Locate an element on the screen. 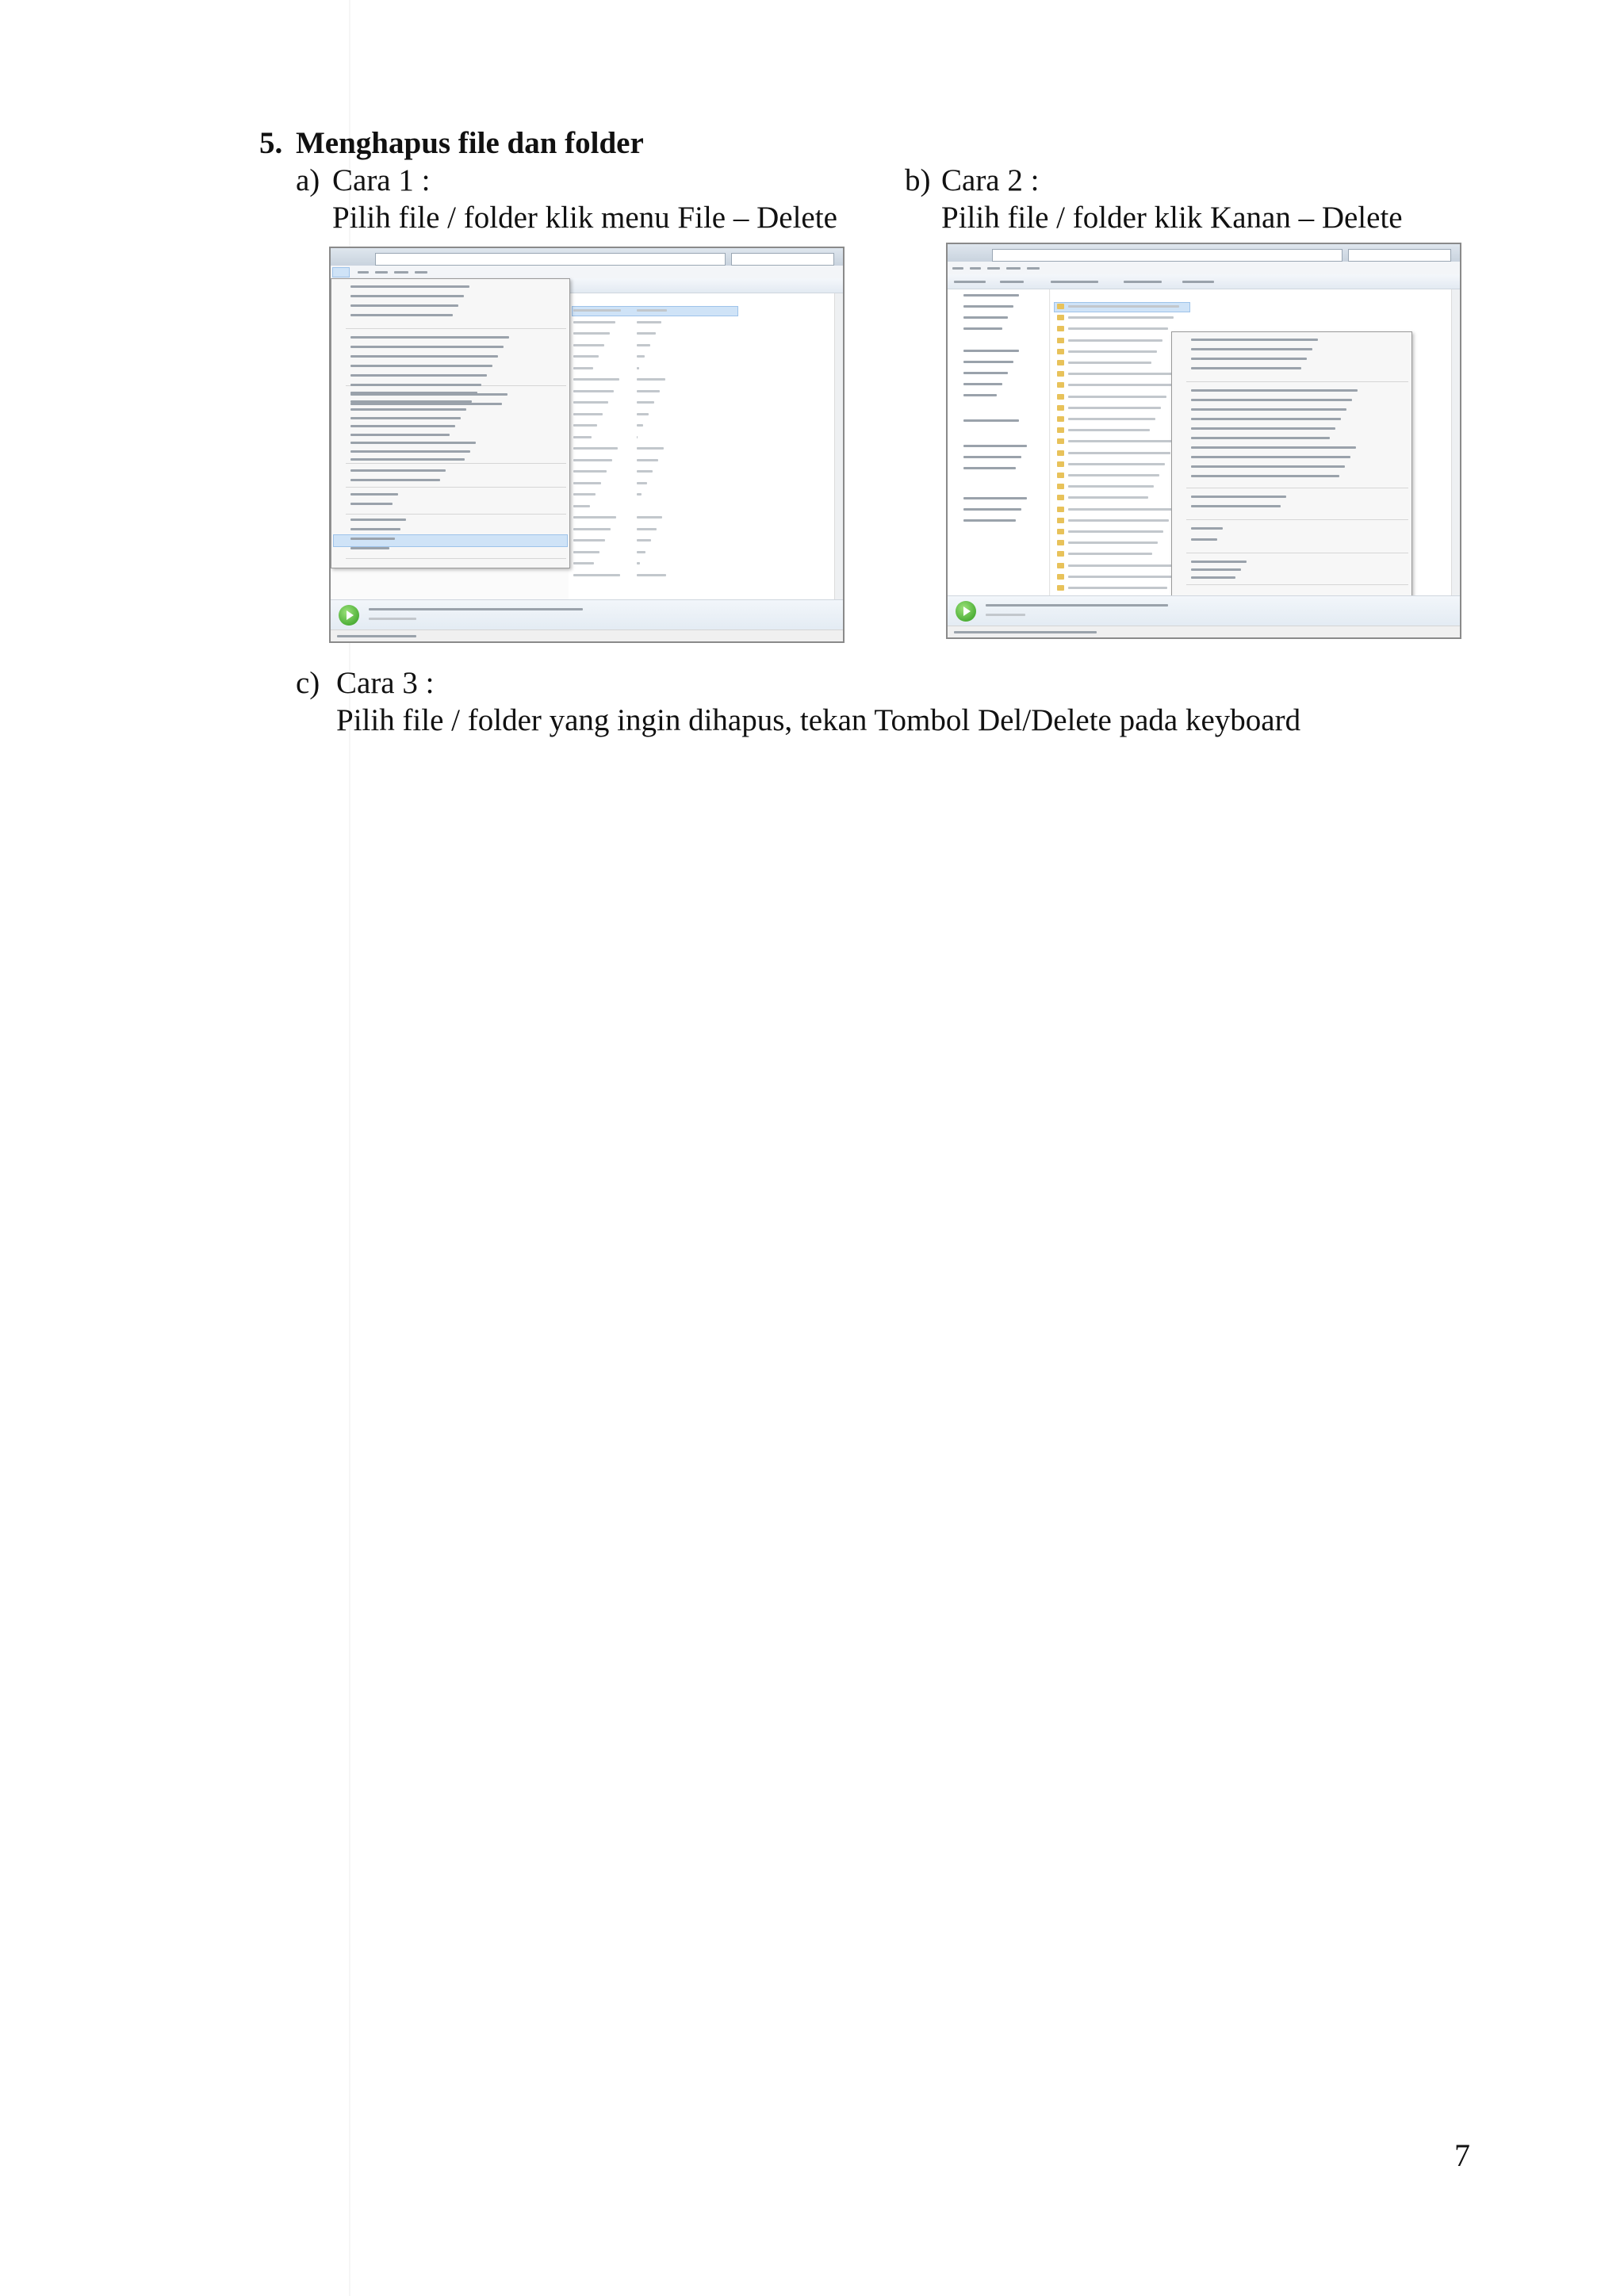  method-b-description: Pilih file / folder klik Kanan – Delete is located at coordinates (1172, 218).